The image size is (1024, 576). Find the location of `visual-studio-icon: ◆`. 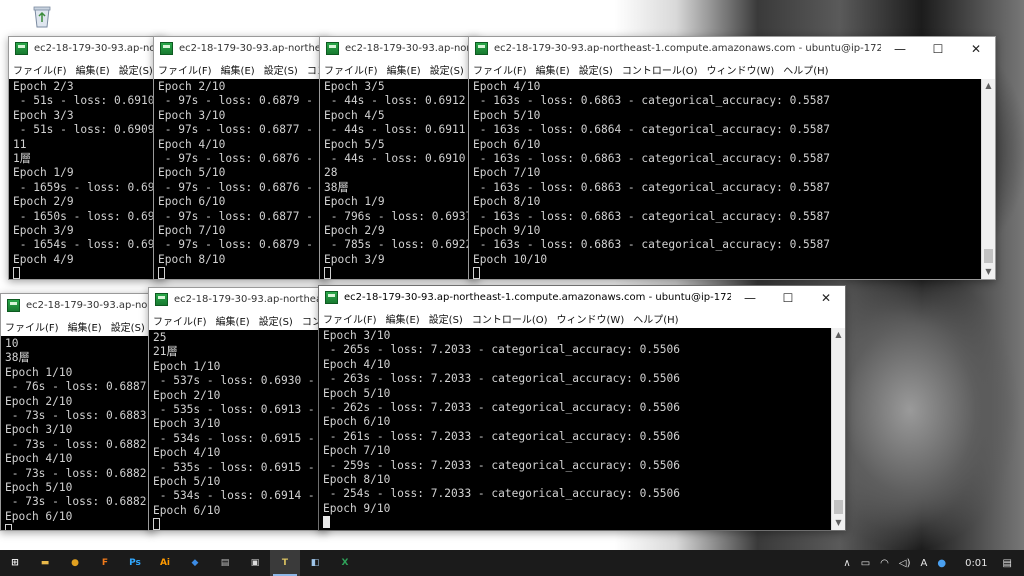

visual-studio-icon: ◆ is located at coordinates (195, 563).